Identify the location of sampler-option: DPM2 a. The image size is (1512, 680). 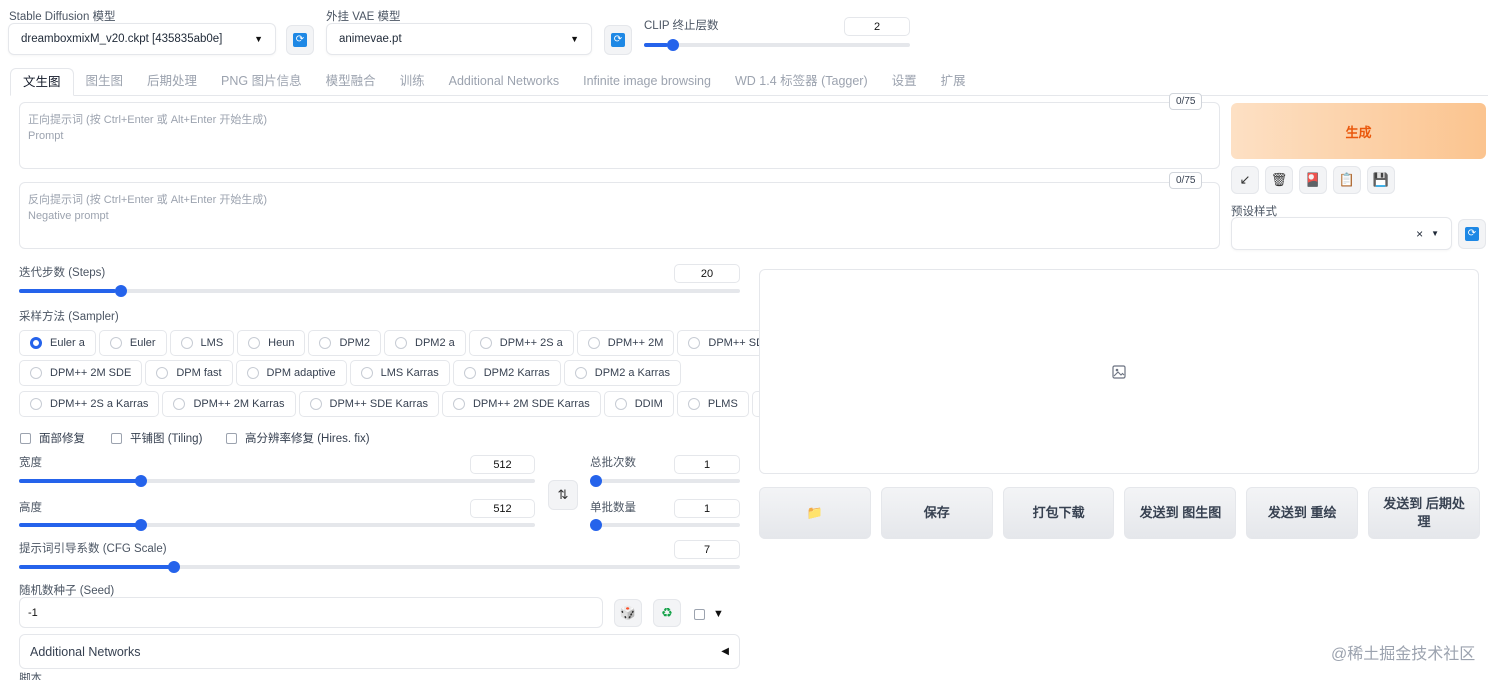
(425, 343).